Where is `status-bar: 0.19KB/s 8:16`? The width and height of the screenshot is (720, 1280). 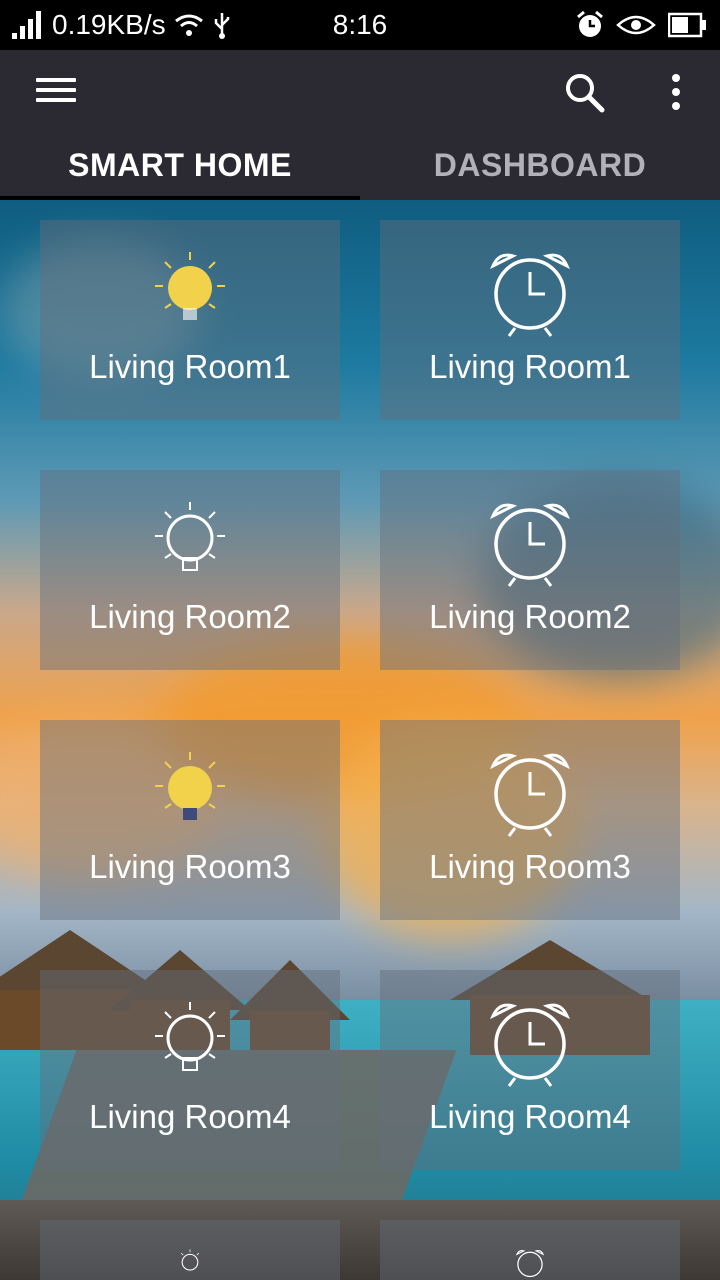 status-bar: 0.19KB/s 8:16 is located at coordinates (360, 25).